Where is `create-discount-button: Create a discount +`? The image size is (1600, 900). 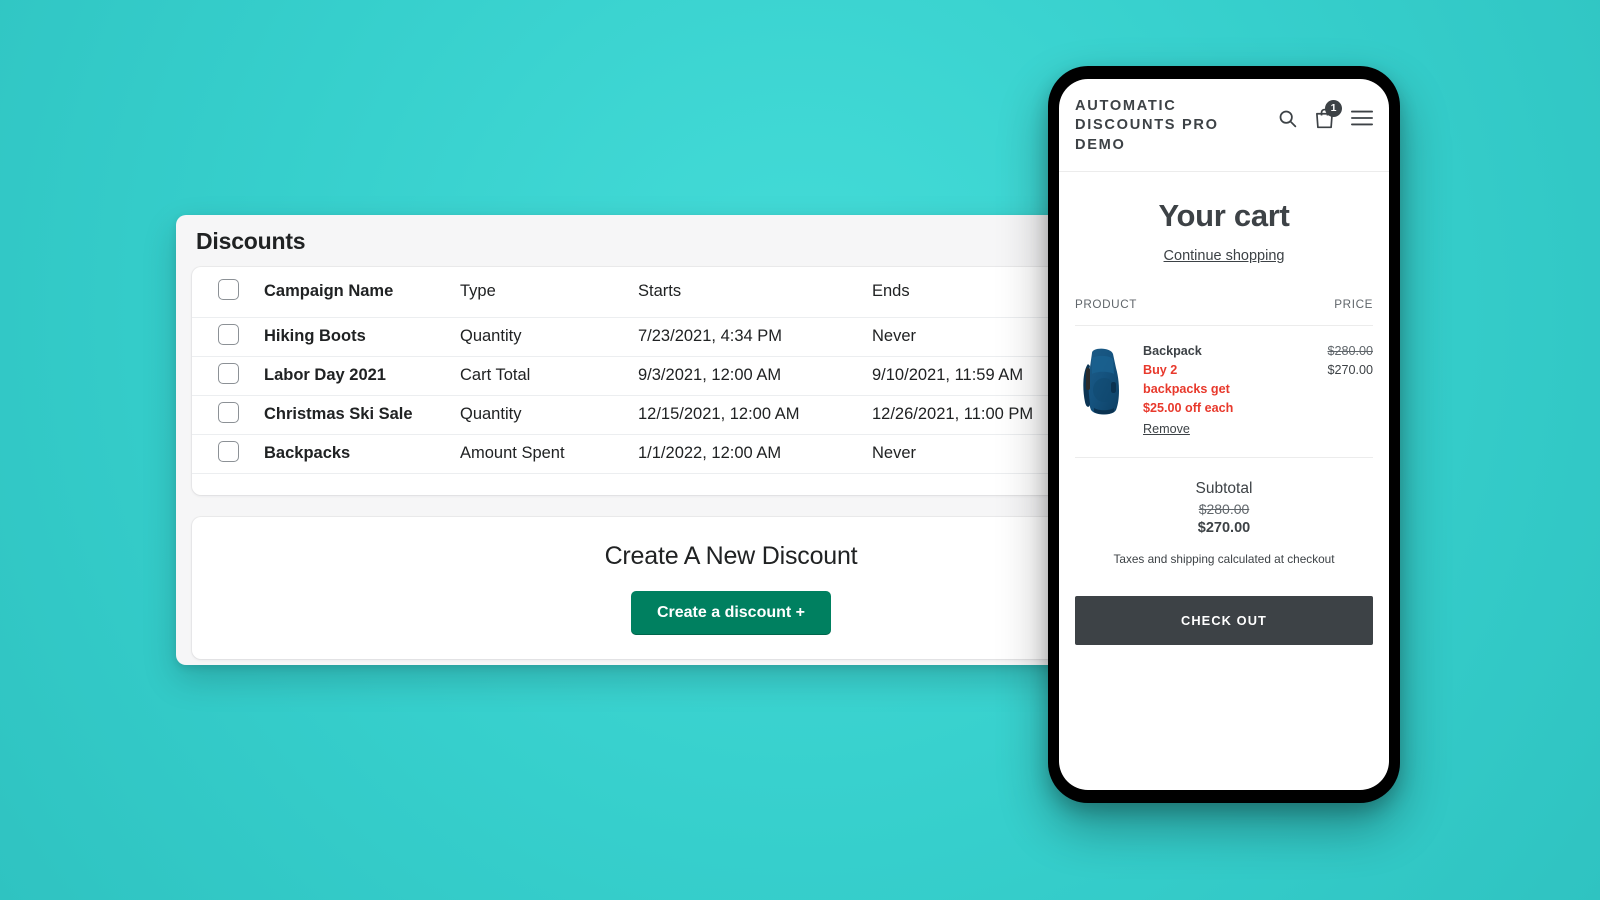
create-discount-button: Create a discount + is located at coordinates (731, 612).